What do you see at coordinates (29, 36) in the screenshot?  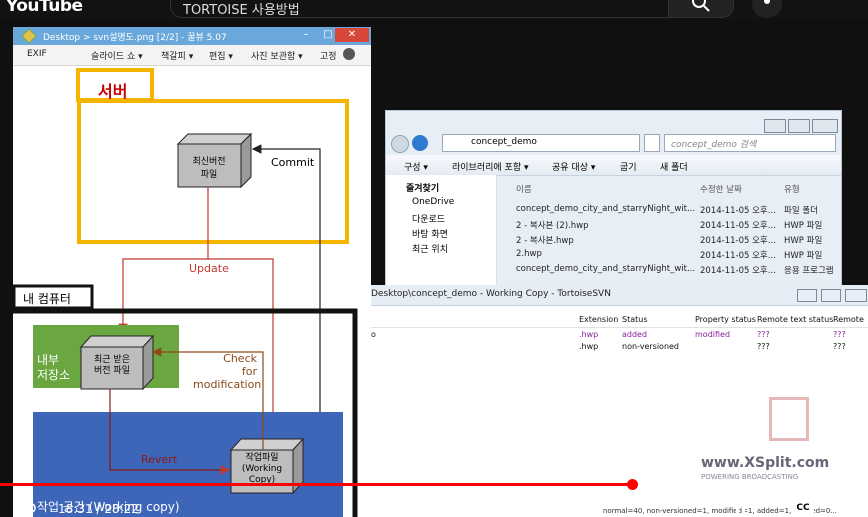 I see `app-icon` at bounding box center [29, 36].